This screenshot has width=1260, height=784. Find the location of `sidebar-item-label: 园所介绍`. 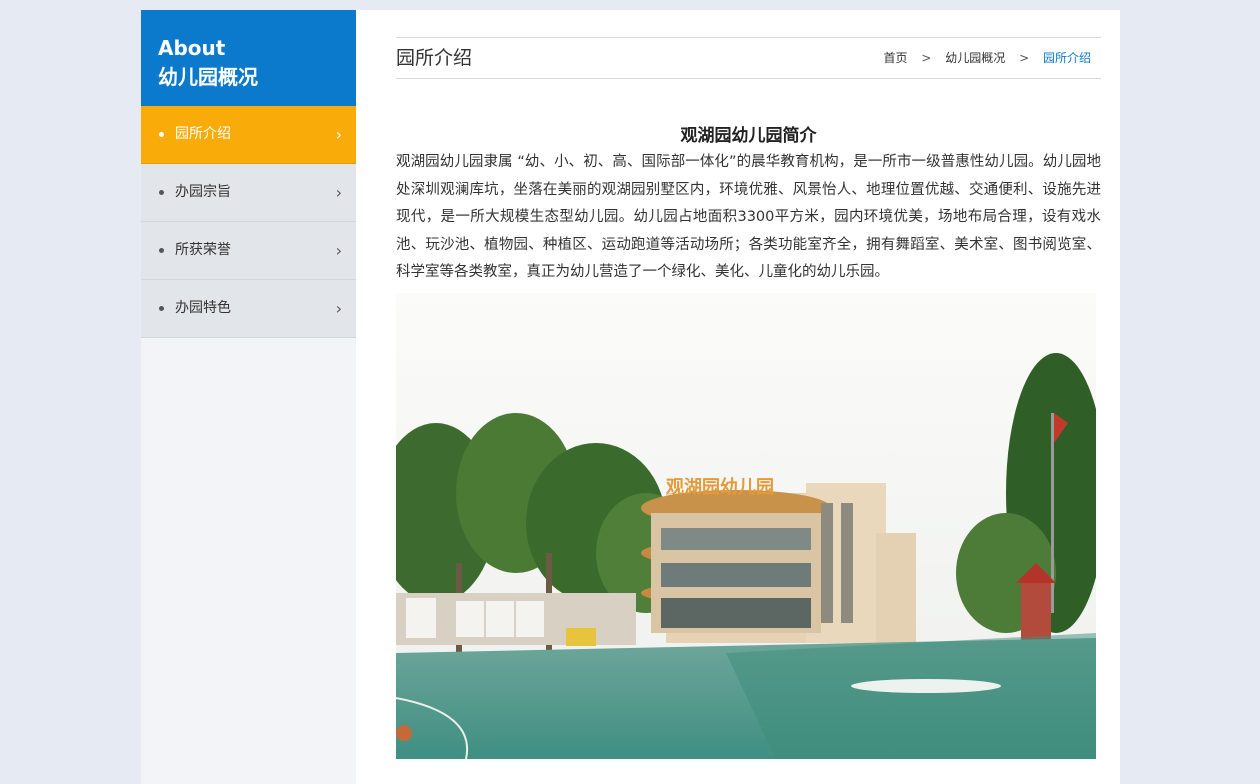

sidebar-item-label: 园所介绍 is located at coordinates (203, 134).